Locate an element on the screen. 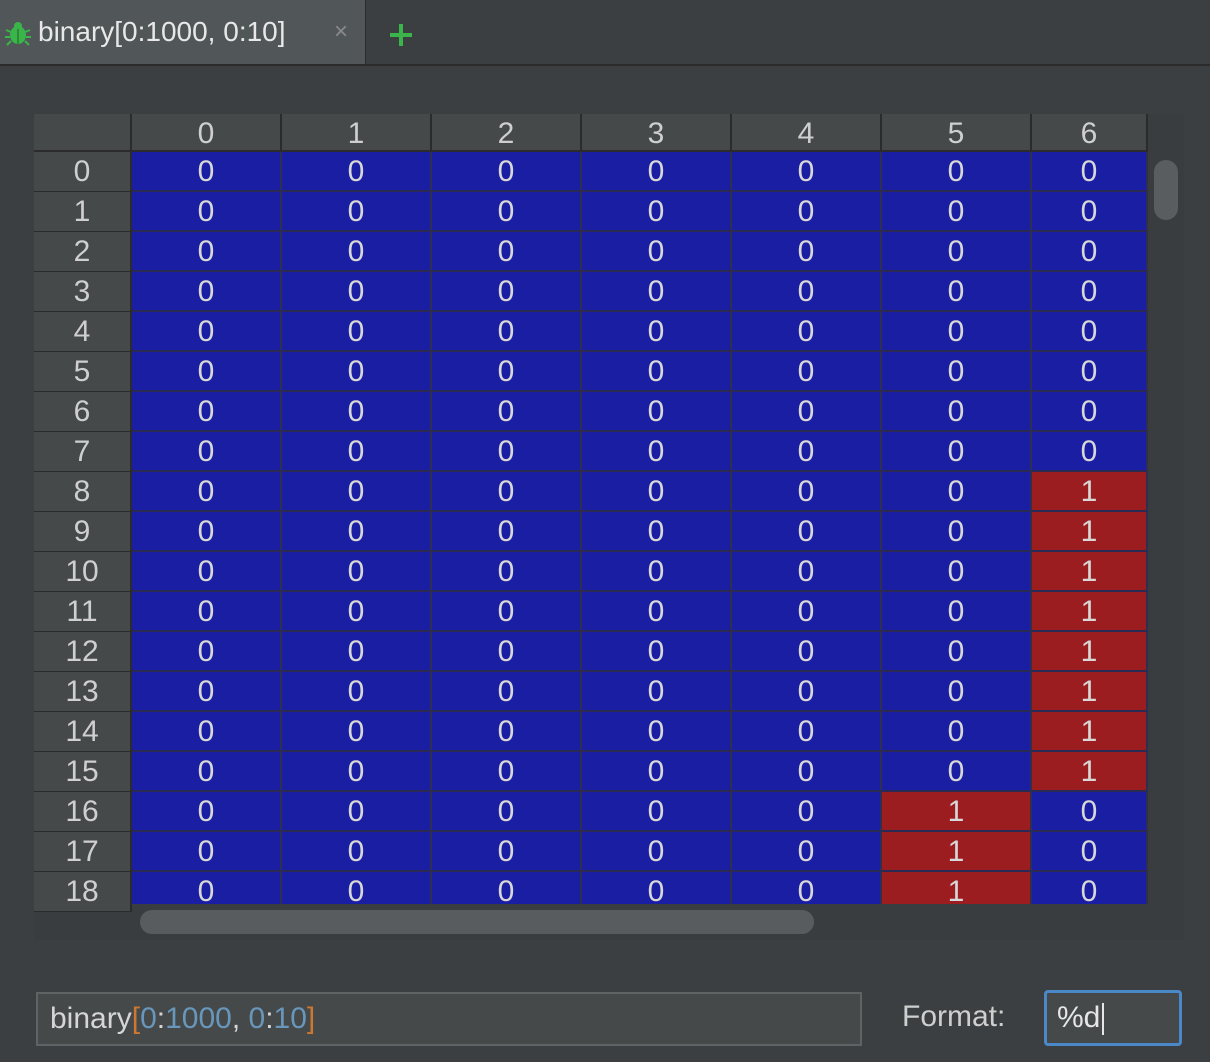  row-header: 15 is located at coordinates (83, 772).